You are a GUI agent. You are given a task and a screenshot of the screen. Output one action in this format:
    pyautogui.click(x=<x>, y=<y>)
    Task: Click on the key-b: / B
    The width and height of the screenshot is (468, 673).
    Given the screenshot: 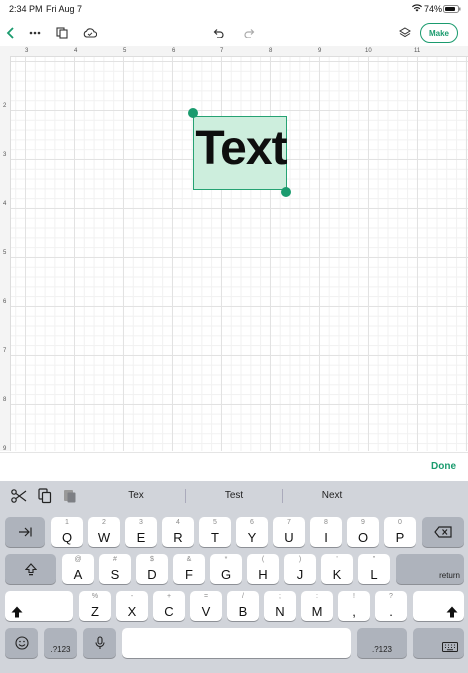 What is the action you would take?
    pyautogui.click(x=243, y=606)
    